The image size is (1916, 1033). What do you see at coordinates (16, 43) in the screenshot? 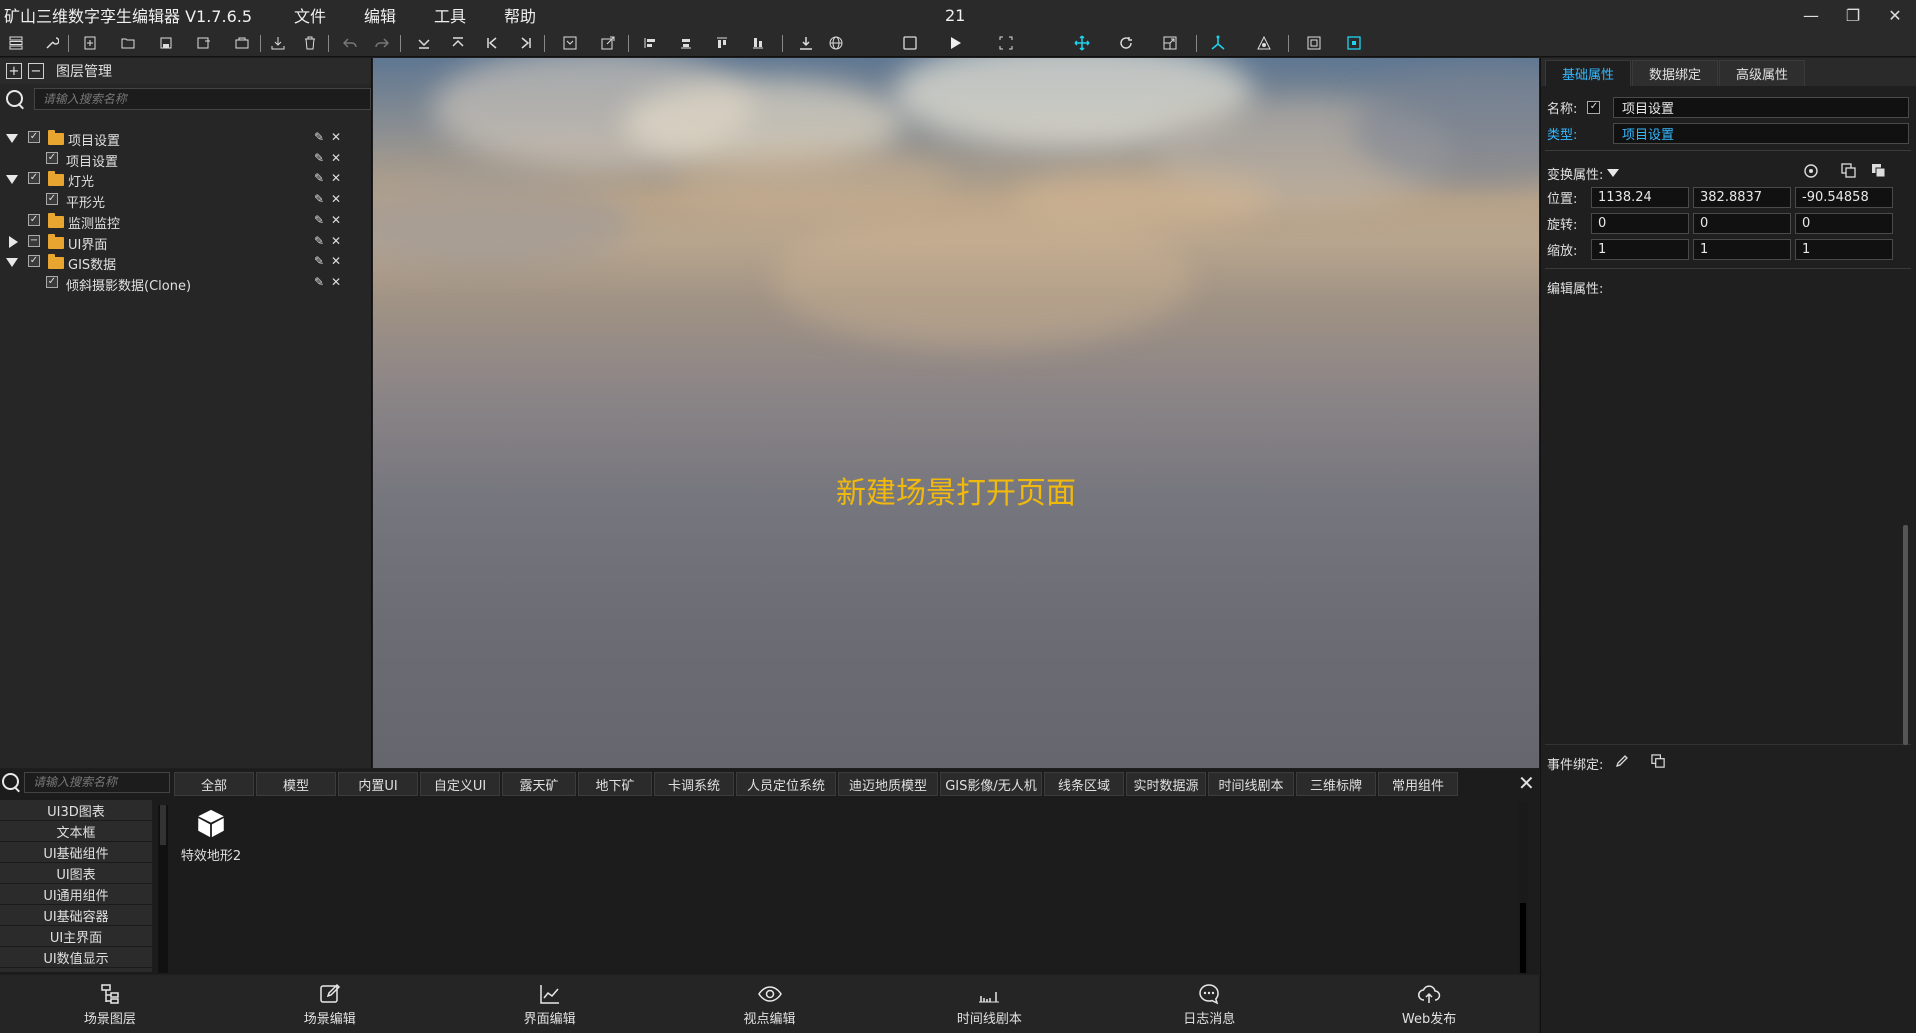
I see `layers-icon` at bounding box center [16, 43].